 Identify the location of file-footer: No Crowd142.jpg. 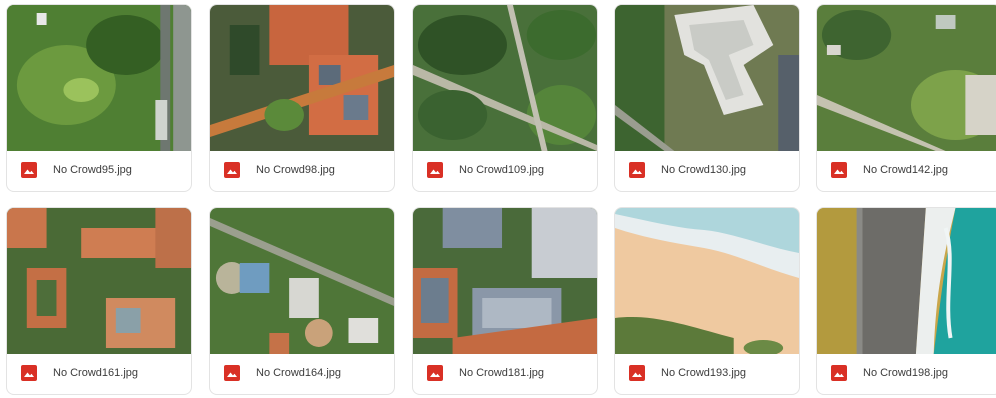
(906, 170).